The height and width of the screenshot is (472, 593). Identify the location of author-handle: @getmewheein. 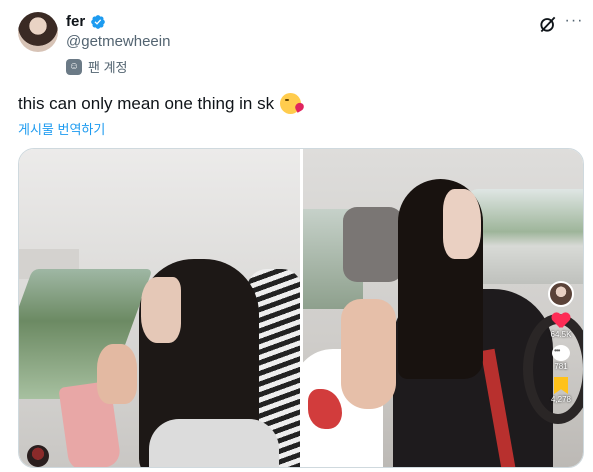
(118, 41).